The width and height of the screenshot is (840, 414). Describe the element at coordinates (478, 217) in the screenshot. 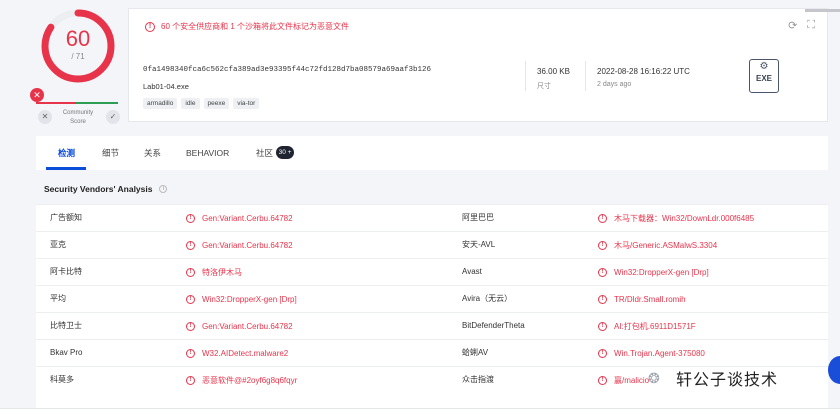

I see `vendor-name: 阿里巴巴` at that location.